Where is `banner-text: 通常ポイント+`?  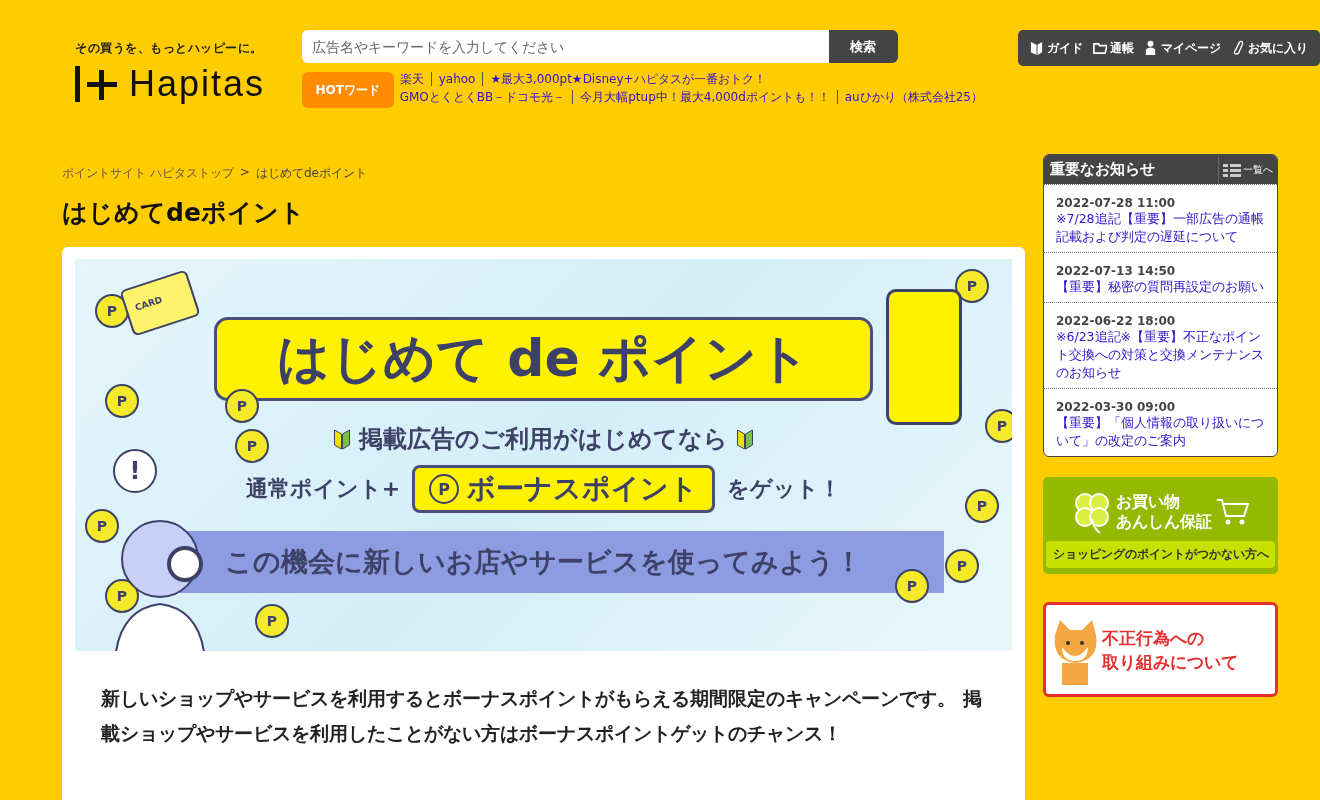 banner-text: 通常ポイント+ is located at coordinates (323, 489).